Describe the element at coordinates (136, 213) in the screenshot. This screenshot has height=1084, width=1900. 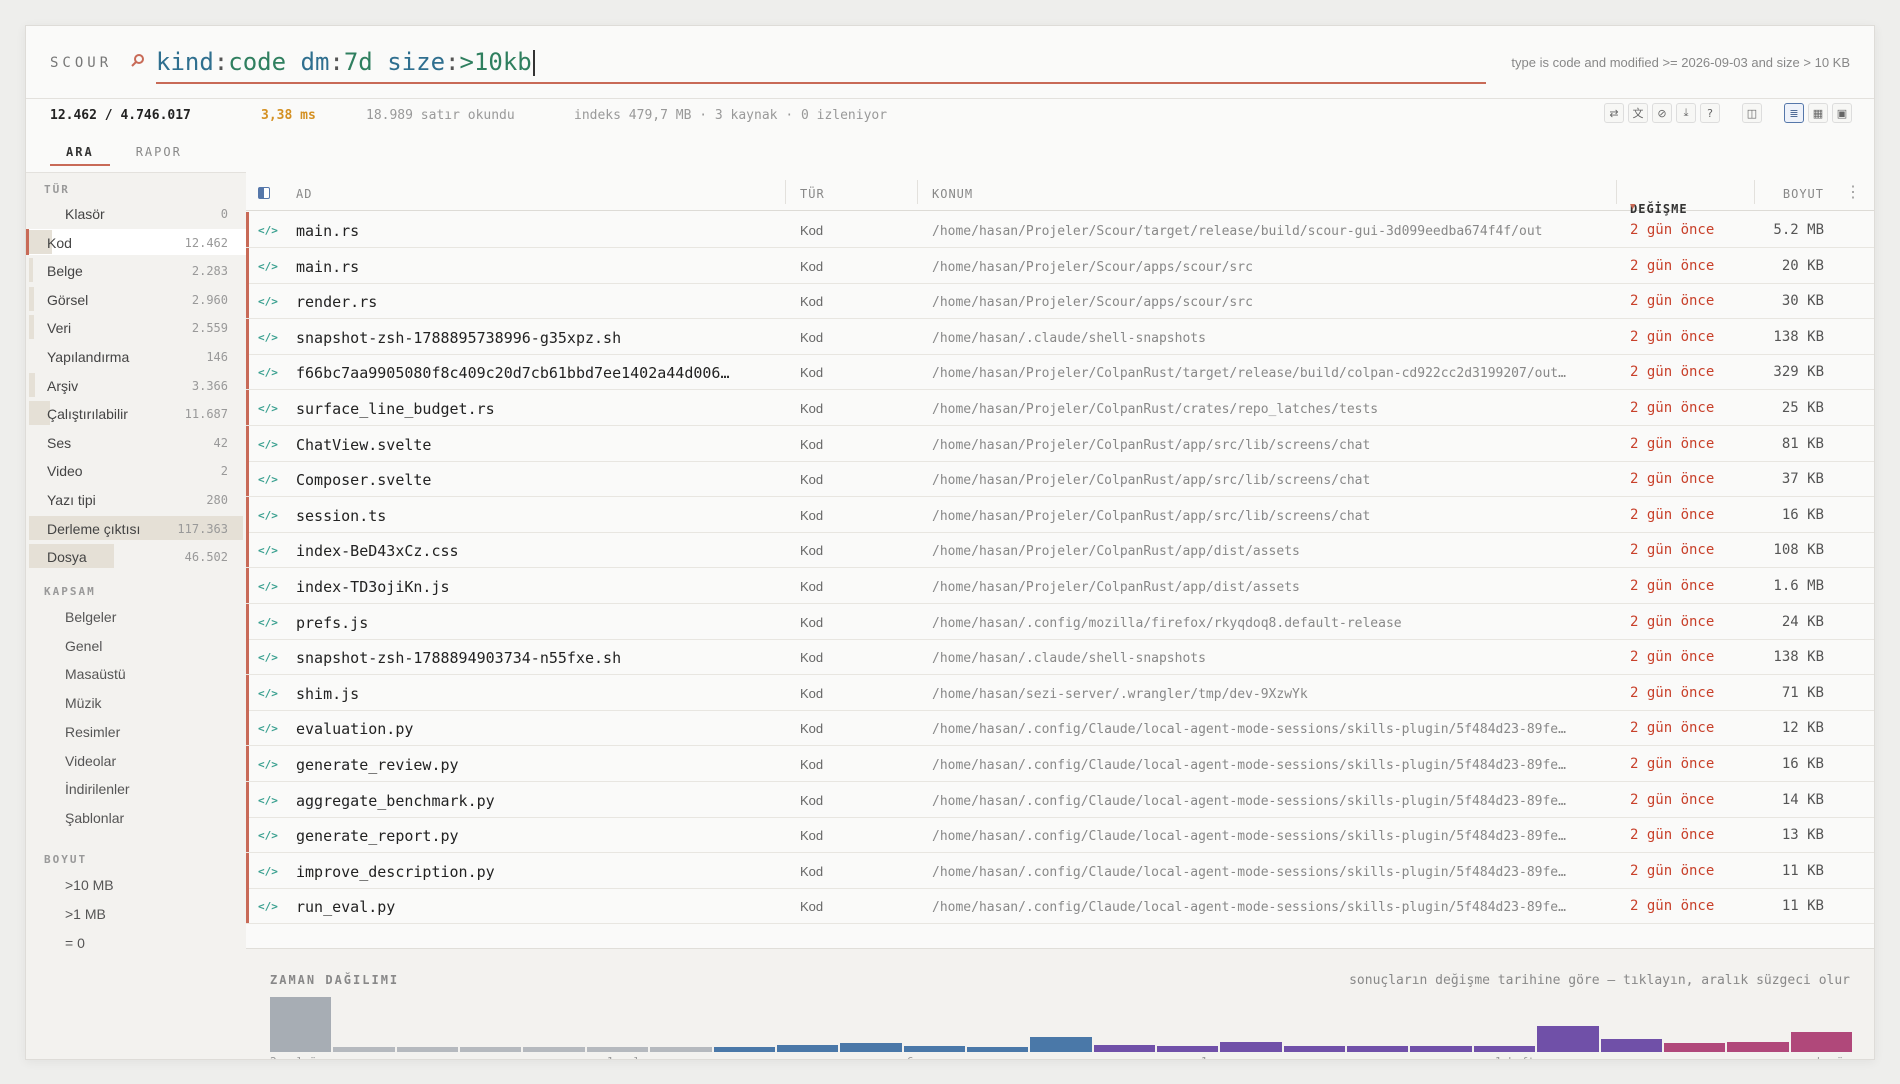
I see `sidebar-type-item: Klasör 0` at that location.